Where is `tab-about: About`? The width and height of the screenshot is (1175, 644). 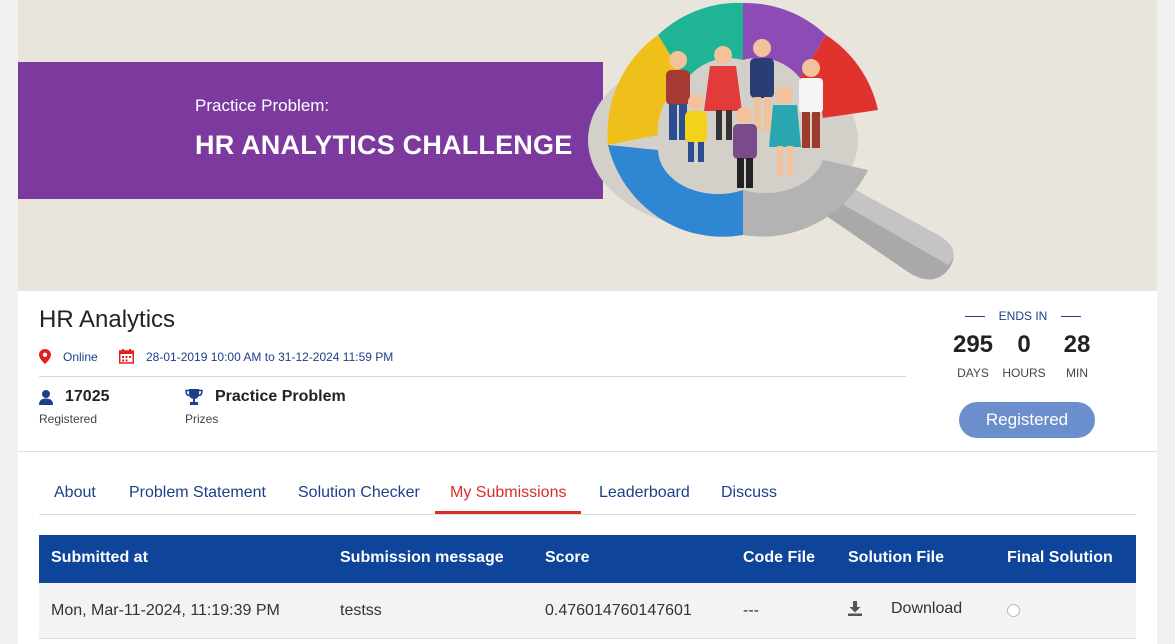
tab-about: About is located at coordinates (75, 493).